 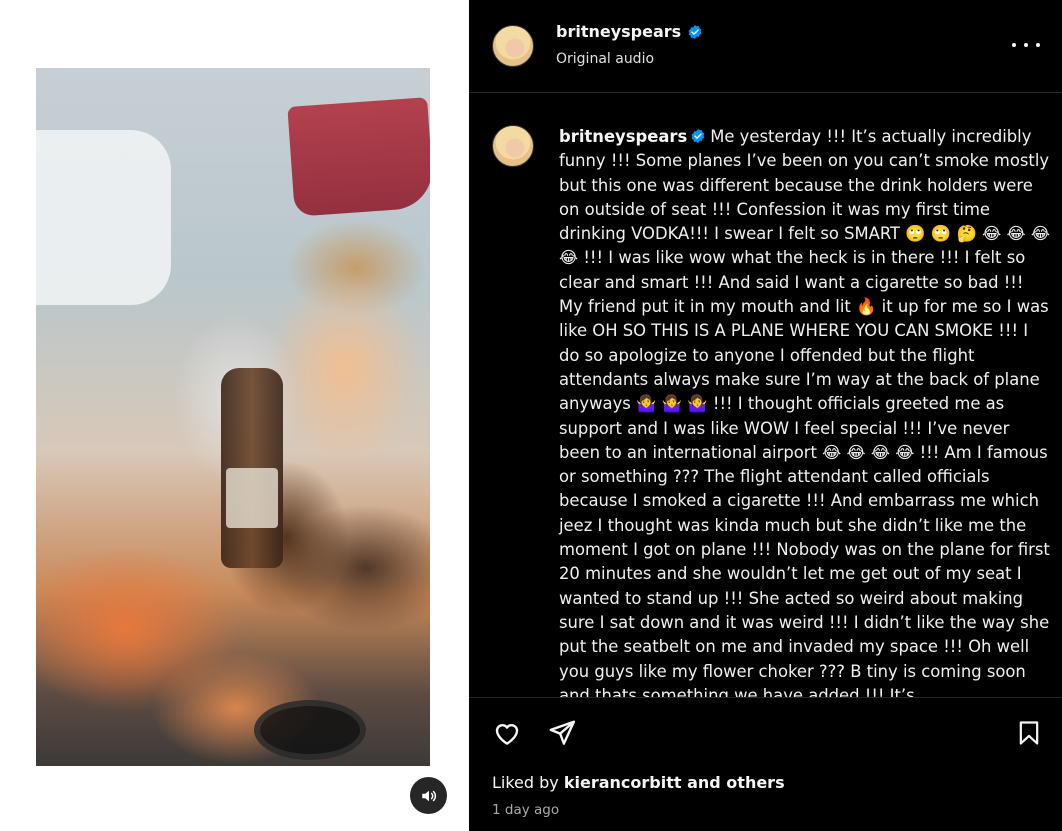 What do you see at coordinates (358, 157) in the screenshot?
I see `red-hat` at bounding box center [358, 157].